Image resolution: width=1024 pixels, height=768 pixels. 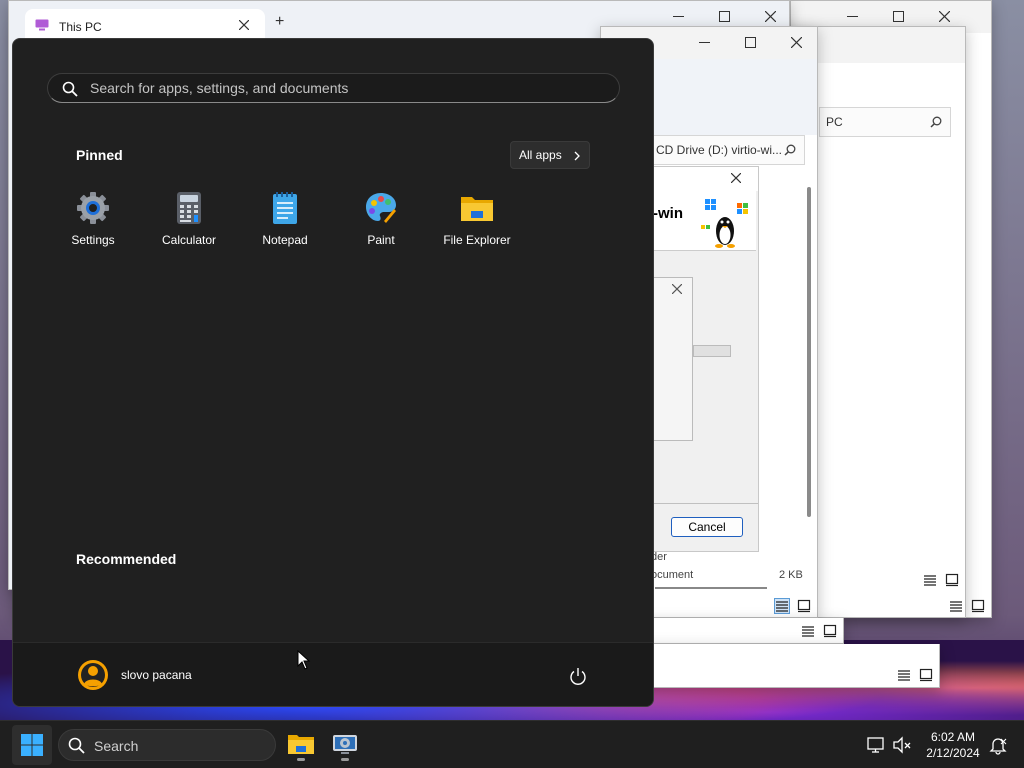 What do you see at coordinates (578, 676) in the screenshot?
I see `power-icon` at bounding box center [578, 676].